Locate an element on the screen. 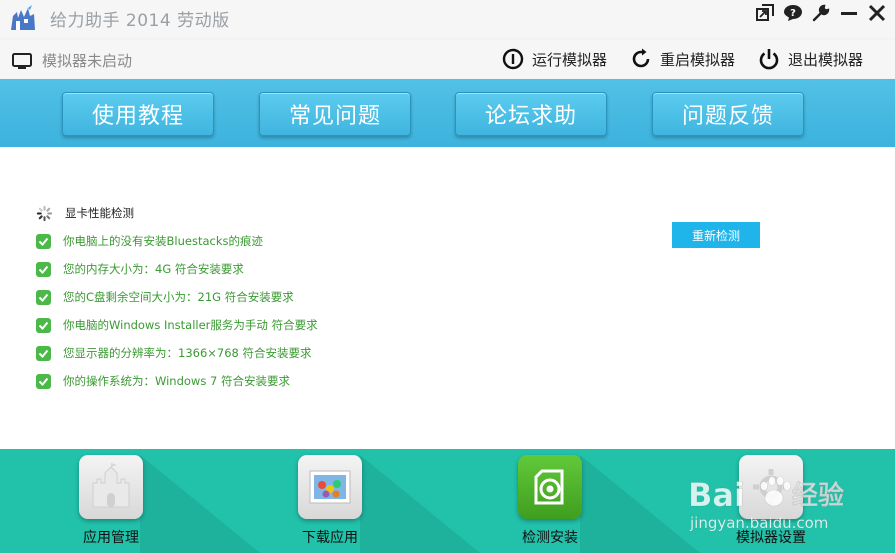 This screenshot has width=895, height=553. emulator-settings-icon is located at coordinates (771, 487).